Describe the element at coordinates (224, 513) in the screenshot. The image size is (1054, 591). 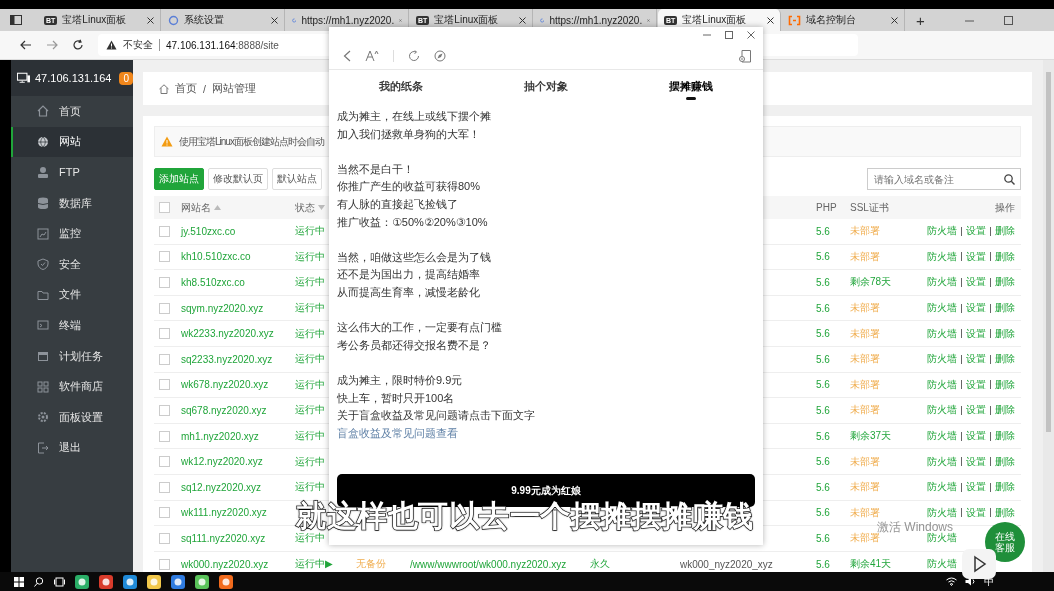
I see `site-link: wk111.nyz2020.xyz` at that location.